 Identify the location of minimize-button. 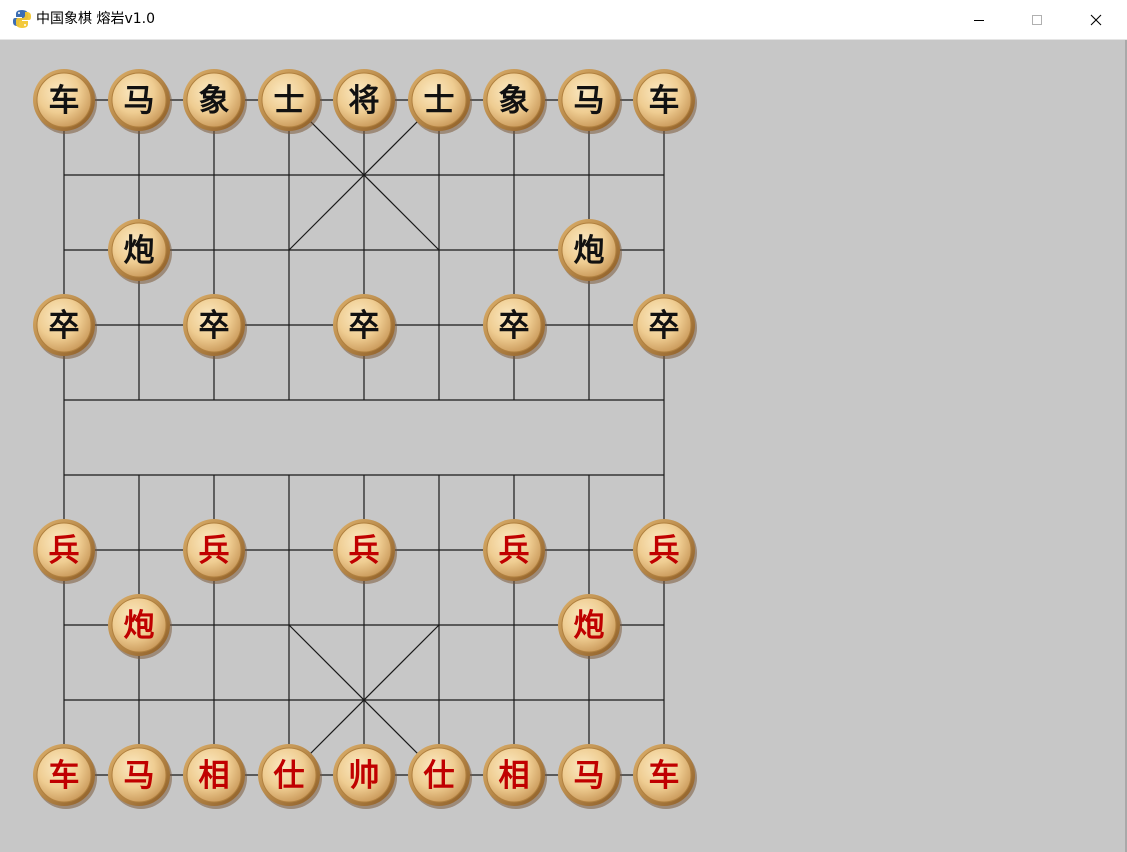
(979, 19).